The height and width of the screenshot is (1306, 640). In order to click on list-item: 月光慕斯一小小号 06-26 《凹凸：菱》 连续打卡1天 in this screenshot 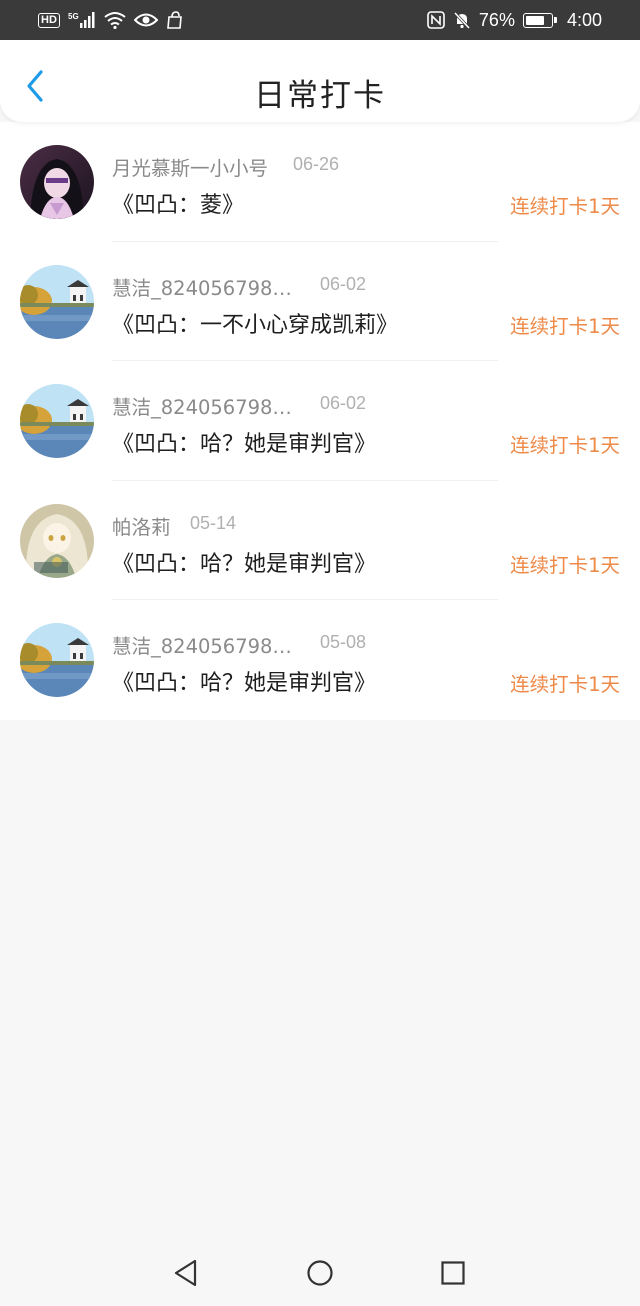, I will do `click(320, 182)`.